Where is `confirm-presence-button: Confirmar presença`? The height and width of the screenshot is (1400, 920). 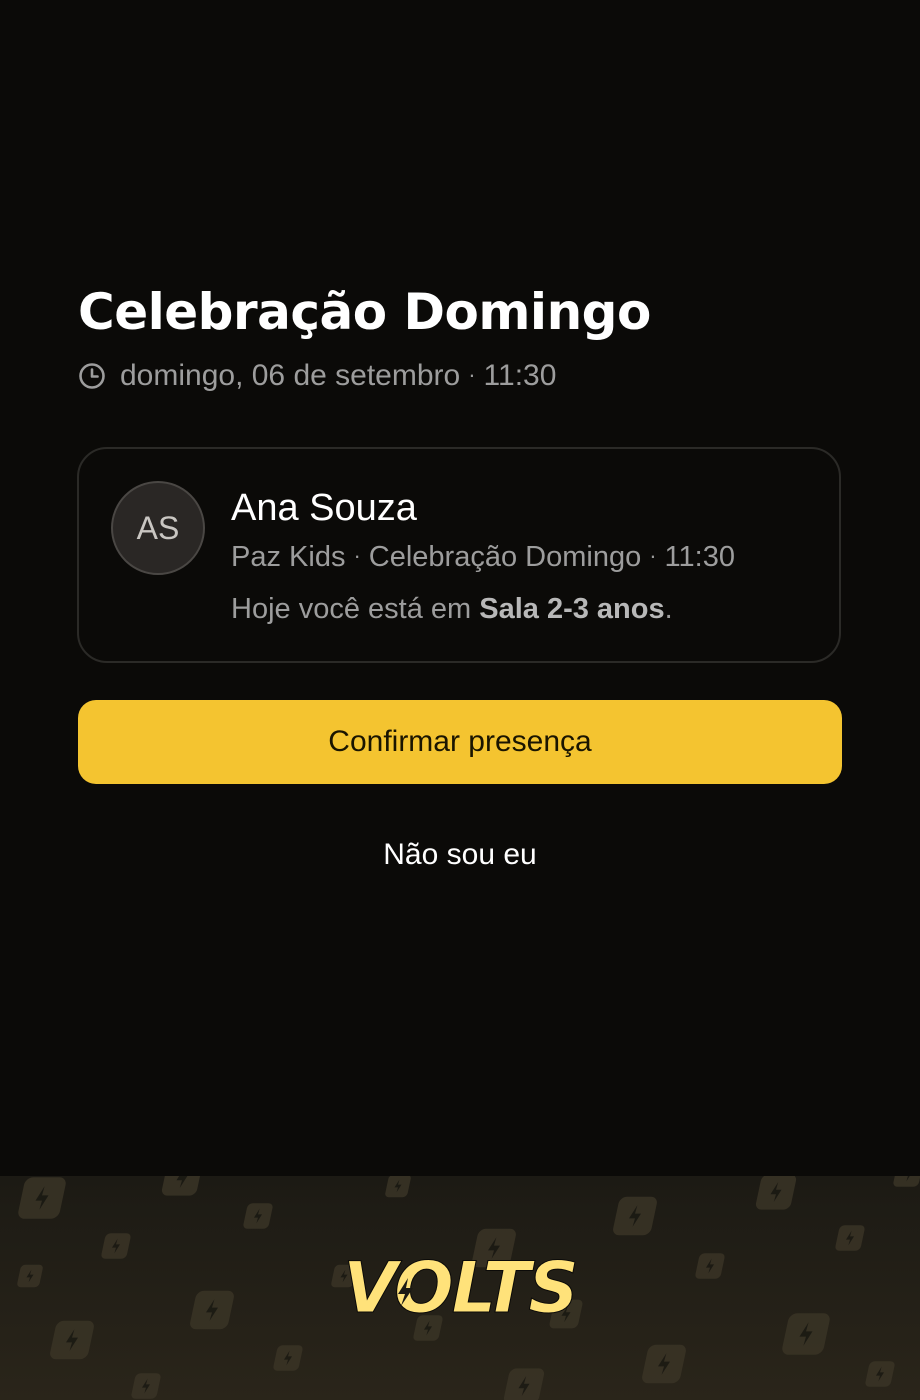 confirm-presence-button: Confirmar presença is located at coordinates (460, 742).